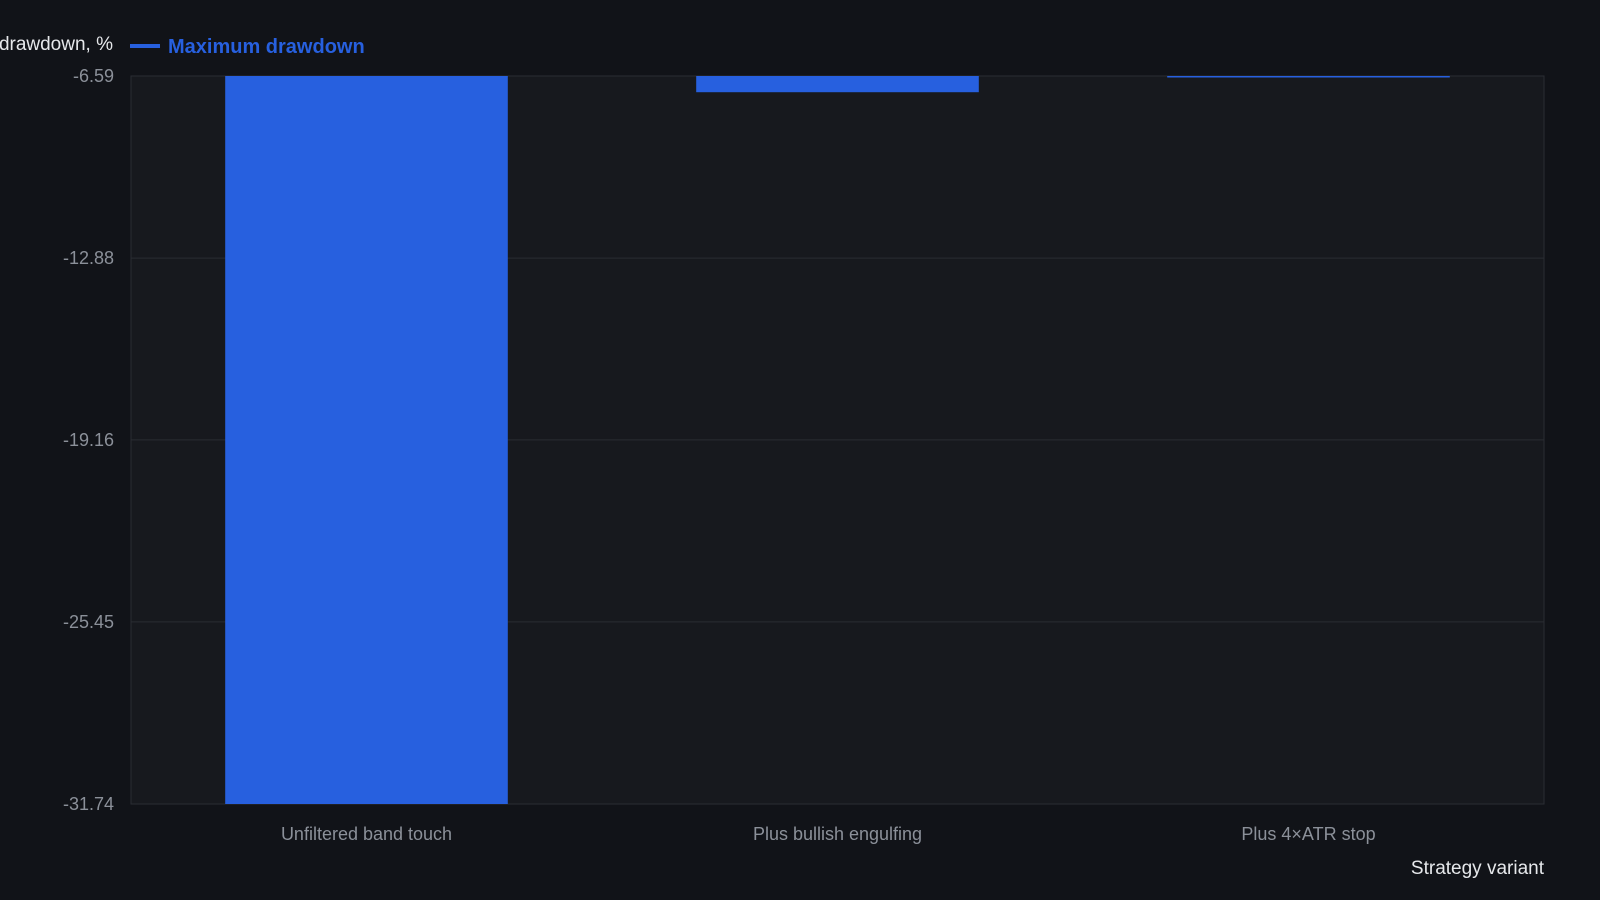 This screenshot has width=1600, height=900. I want to click on x-axis-title: Strategy variant, so click(1478, 868).